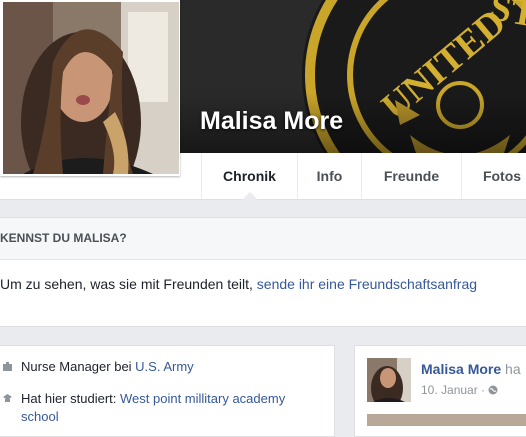 This screenshot has width=526, height=437. Describe the element at coordinates (449, 390) in the screenshot. I see `post-date: 10. Januar` at that location.